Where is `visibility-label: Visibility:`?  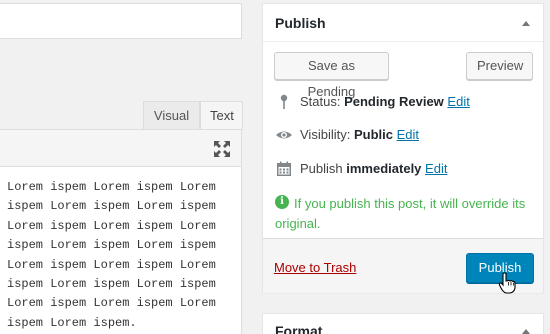 visibility-label: Visibility: is located at coordinates (325, 134).